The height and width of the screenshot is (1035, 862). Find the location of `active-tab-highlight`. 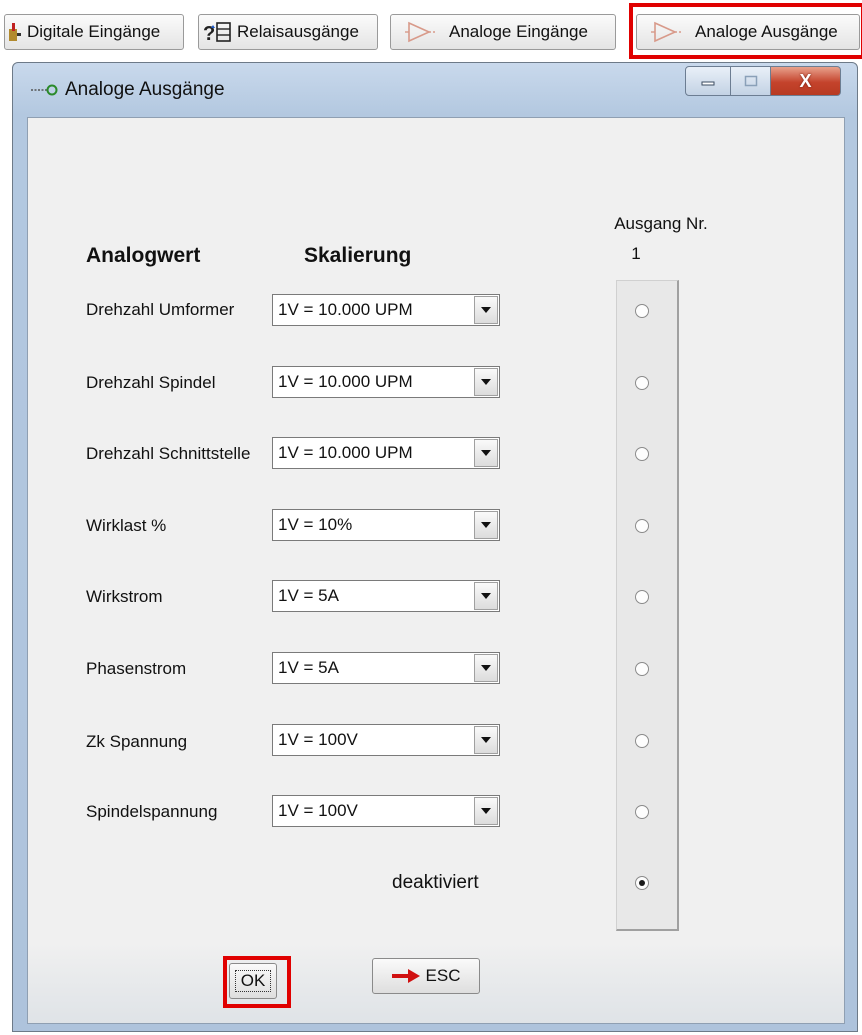

active-tab-highlight is located at coordinates (745, 31).